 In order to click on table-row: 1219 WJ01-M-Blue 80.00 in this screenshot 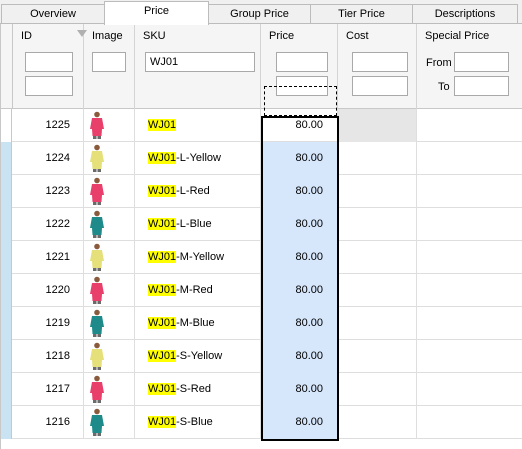, I will do `click(261, 323)`.